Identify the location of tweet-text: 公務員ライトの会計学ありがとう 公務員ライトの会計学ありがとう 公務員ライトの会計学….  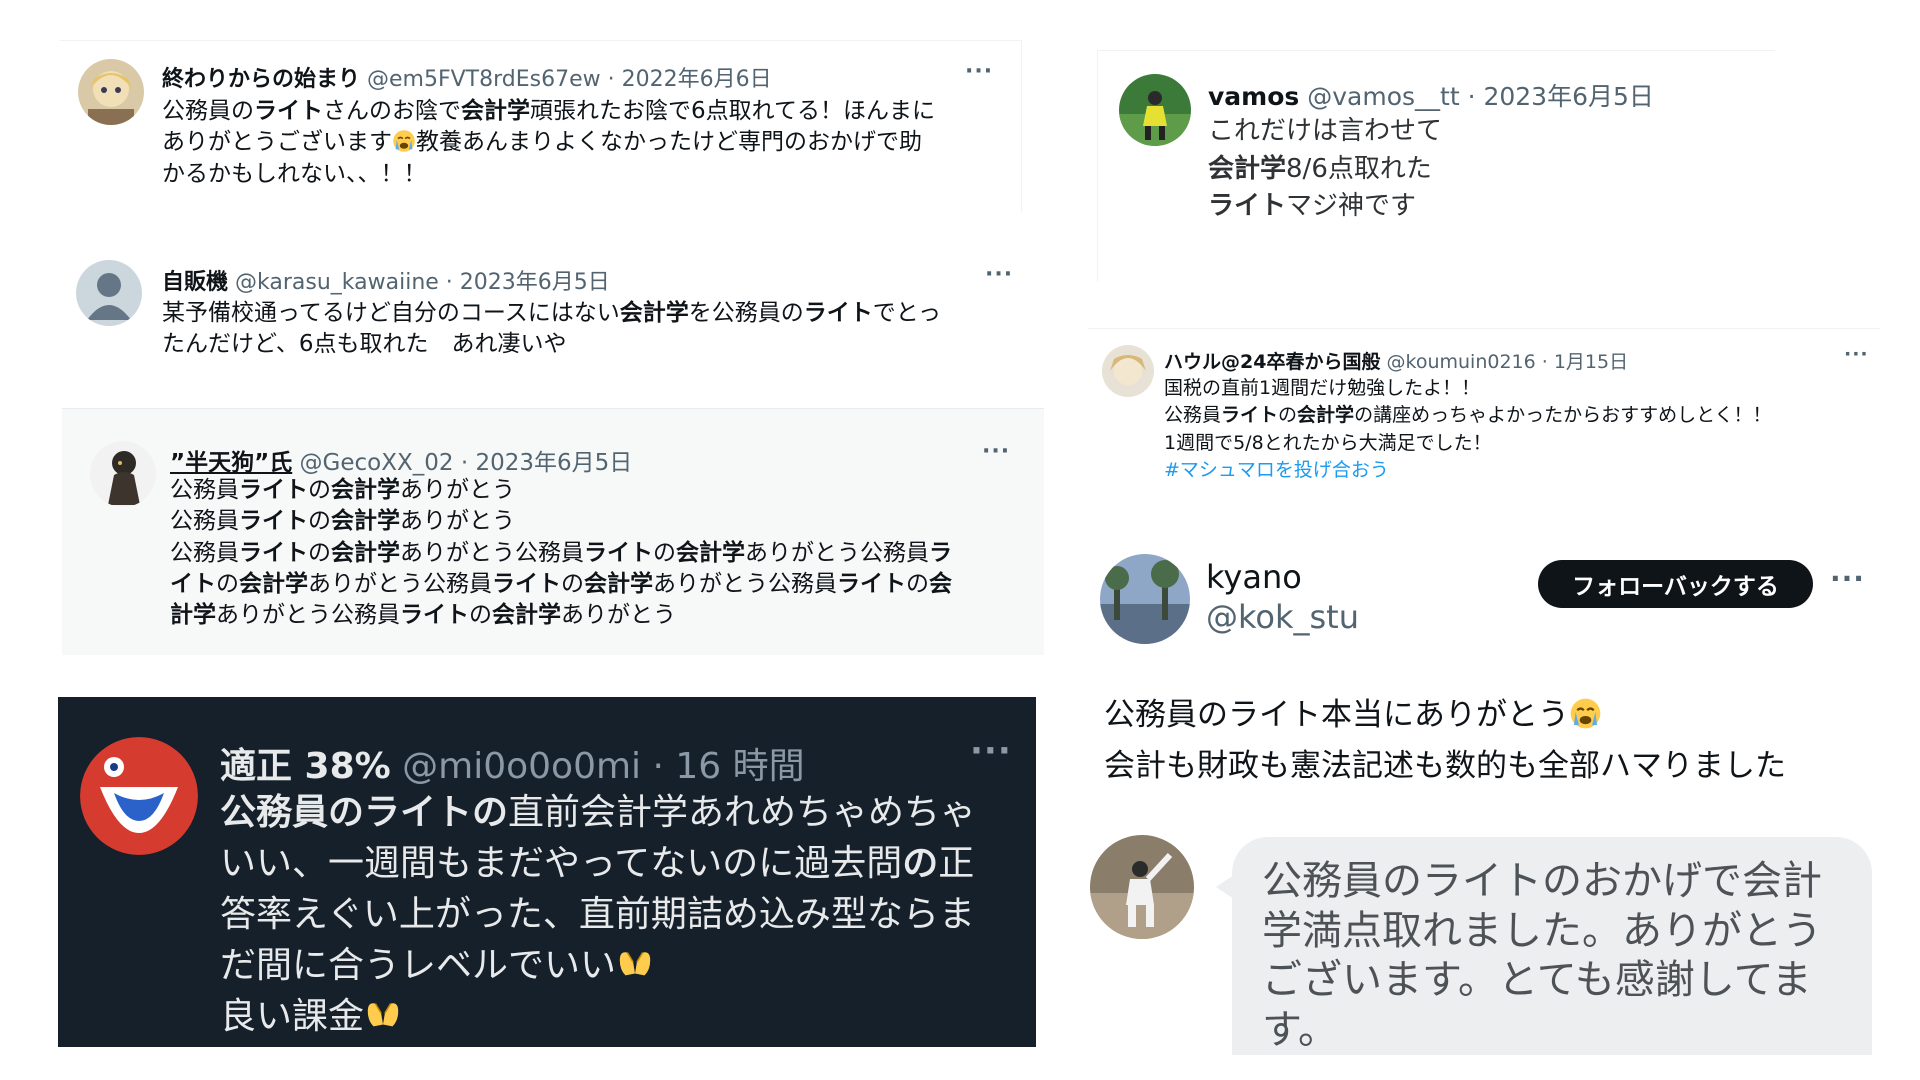
(595, 553).